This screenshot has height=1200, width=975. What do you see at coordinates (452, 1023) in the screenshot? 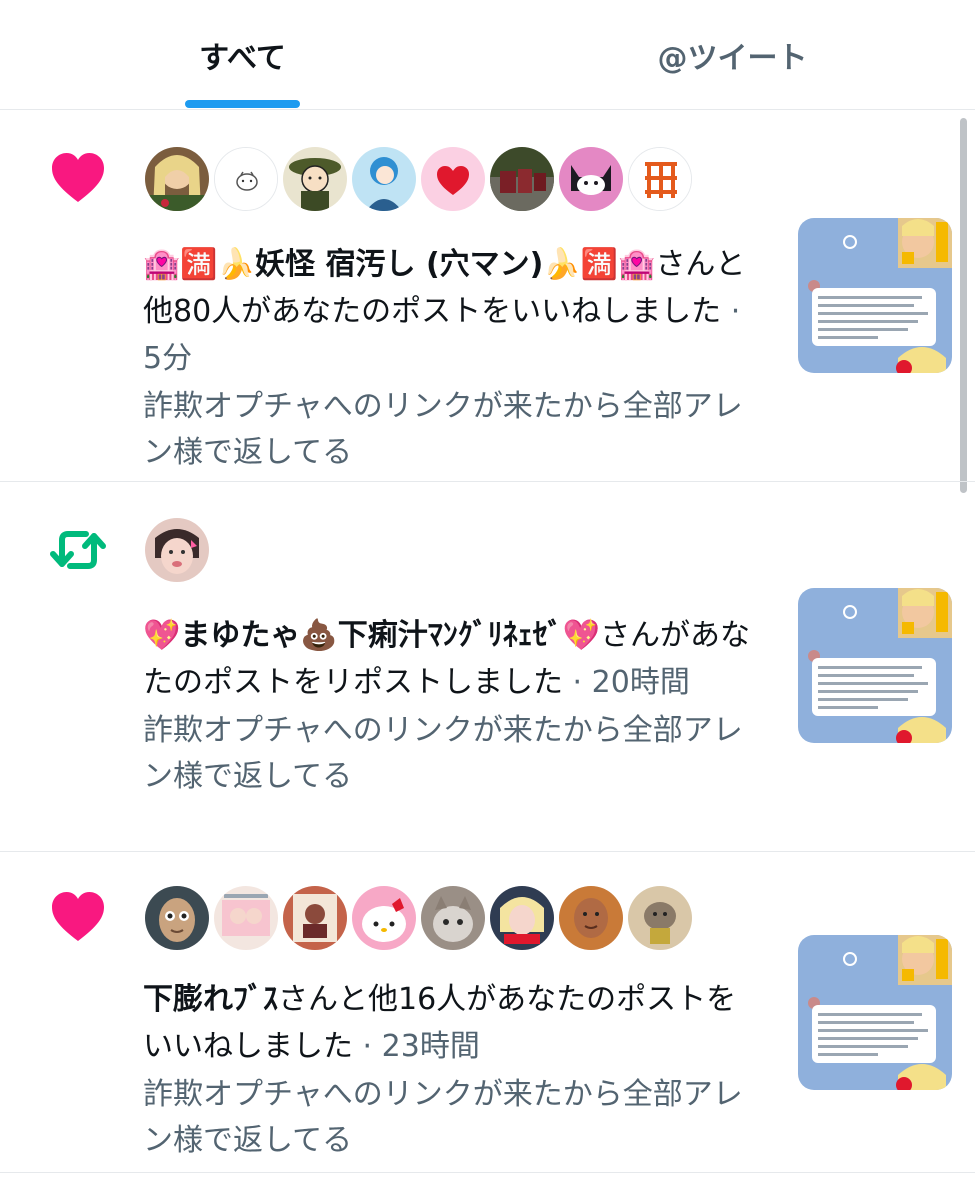
I see `notification-summary: 下膨れﾌﾞｽさんと他16人があなたのポストをいいねしました · 23時間` at bounding box center [452, 1023].